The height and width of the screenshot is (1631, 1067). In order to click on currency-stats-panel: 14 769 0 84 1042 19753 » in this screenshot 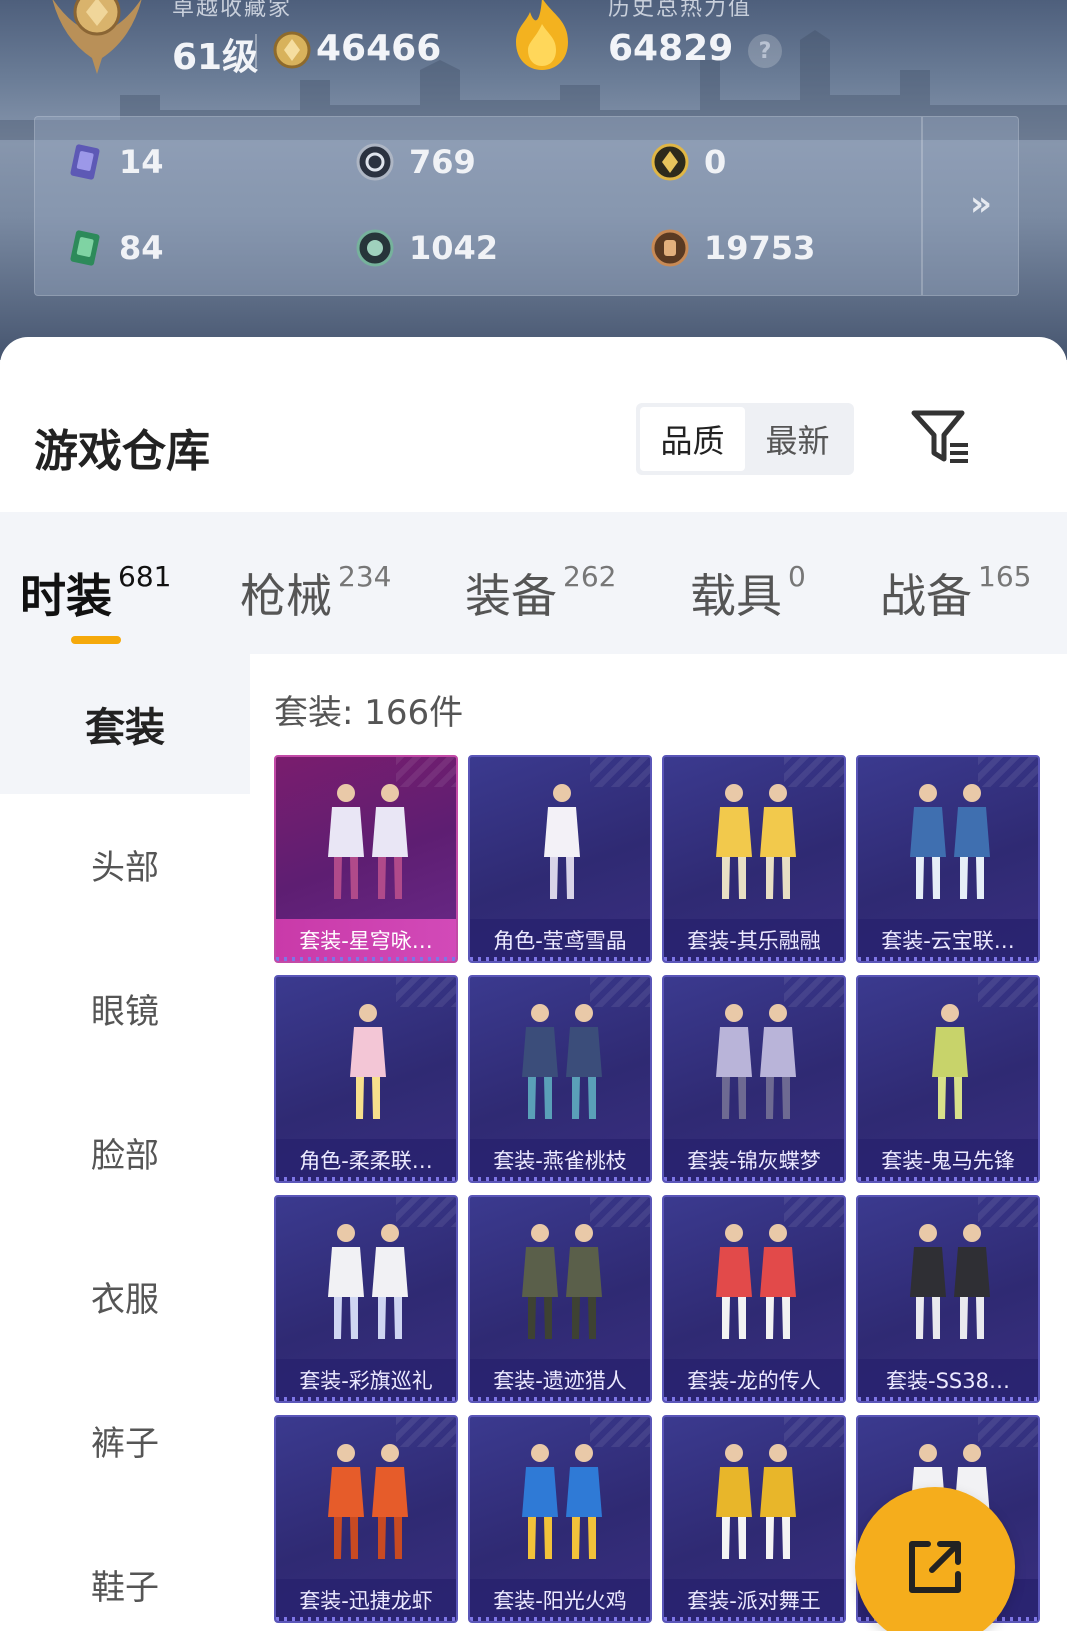, I will do `click(526, 206)`.